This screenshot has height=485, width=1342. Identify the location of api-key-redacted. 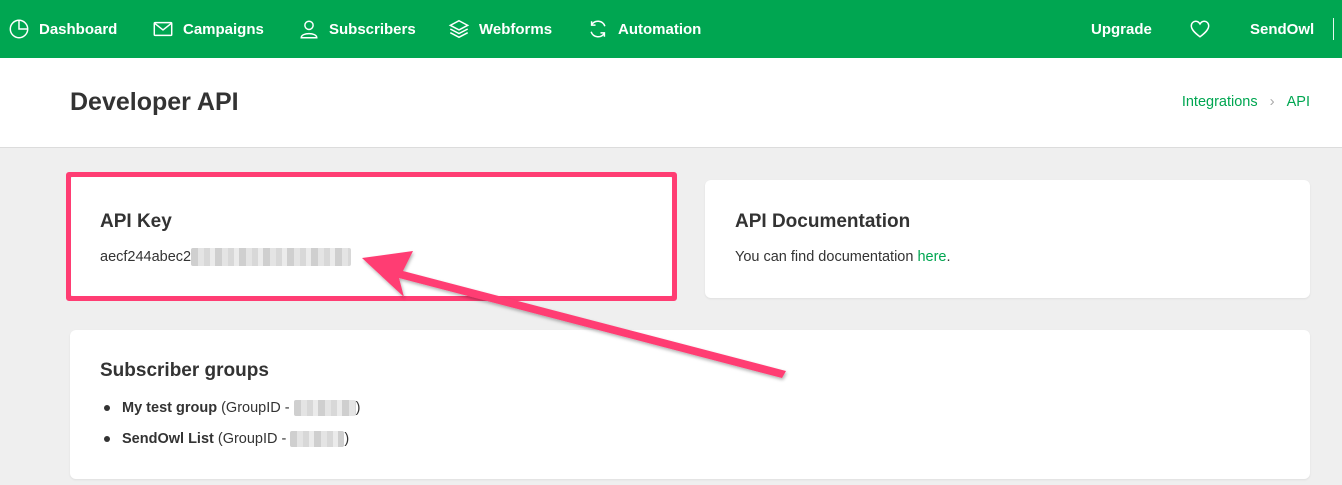
(271, 257).